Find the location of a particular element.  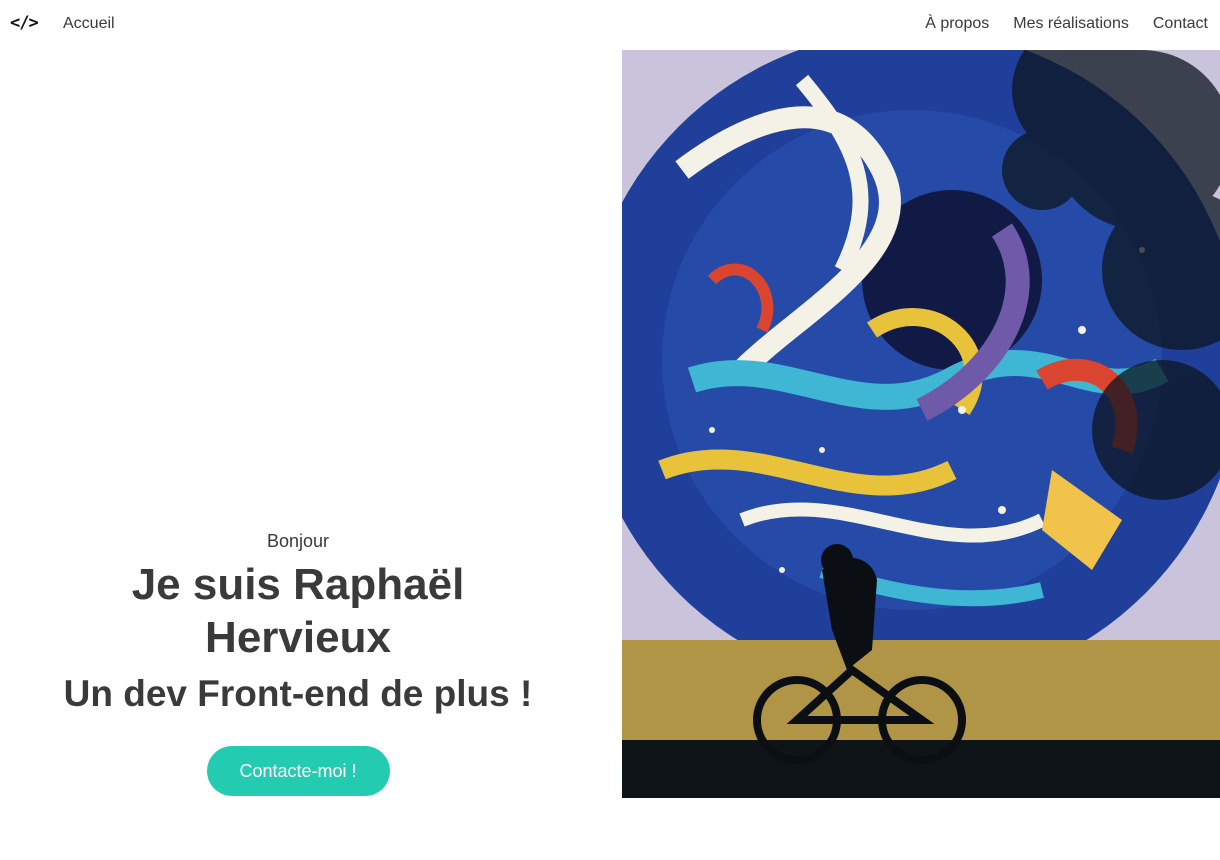

hero-greeting: Bonjour is located at coordinates (298, 541).